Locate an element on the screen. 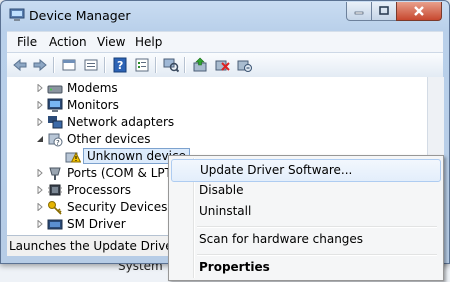 This screenshot has height=282, width=450. modem-icon is located at coordinates (55, 89).